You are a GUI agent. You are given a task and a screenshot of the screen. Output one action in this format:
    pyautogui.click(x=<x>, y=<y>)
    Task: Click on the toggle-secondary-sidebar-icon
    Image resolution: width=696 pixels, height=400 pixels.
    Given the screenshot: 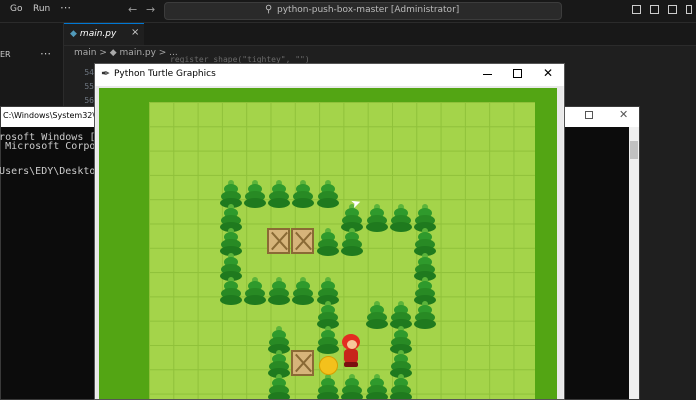 What is the action you would take?
    pyautogui.click(x=672, y=9)
    